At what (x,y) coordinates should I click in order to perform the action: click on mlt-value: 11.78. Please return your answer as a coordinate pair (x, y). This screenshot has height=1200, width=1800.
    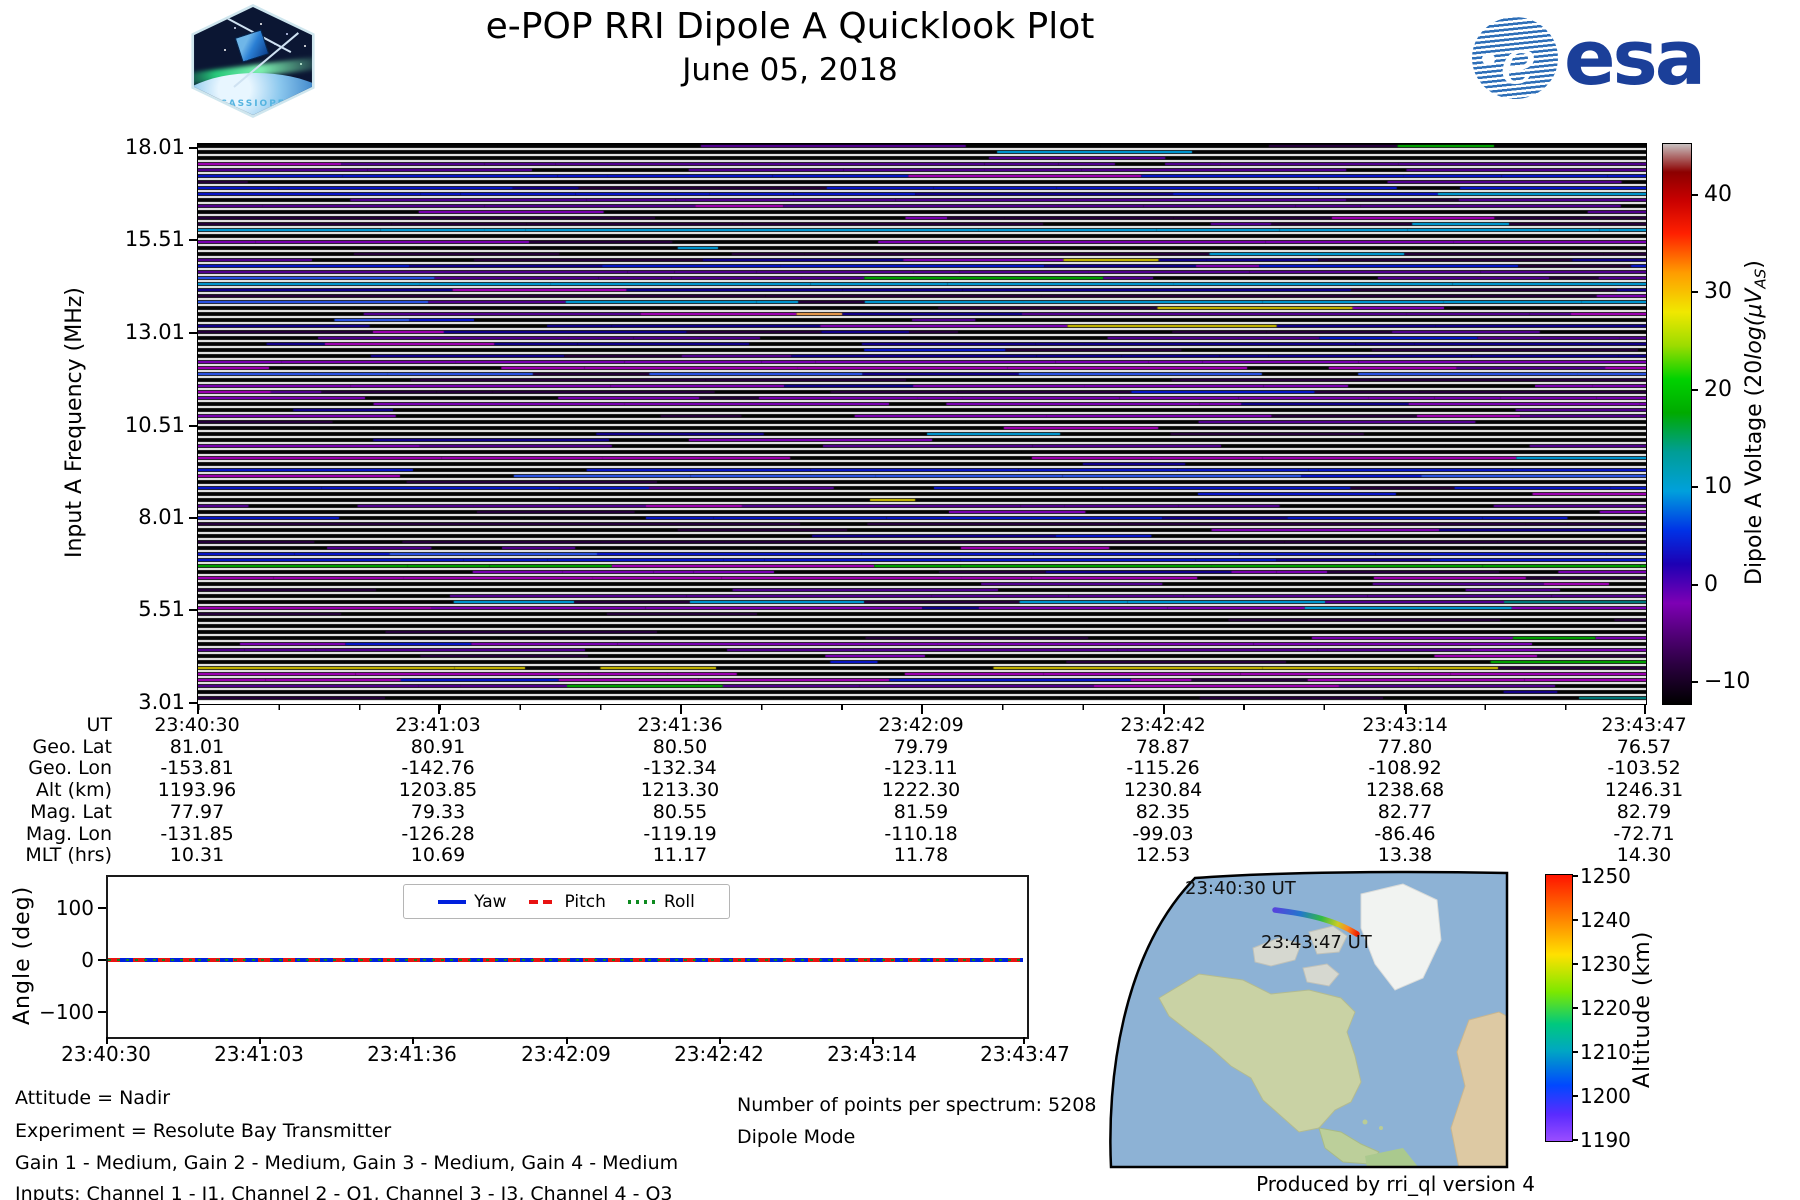
    Looking at the image, I should click on (921, 855).